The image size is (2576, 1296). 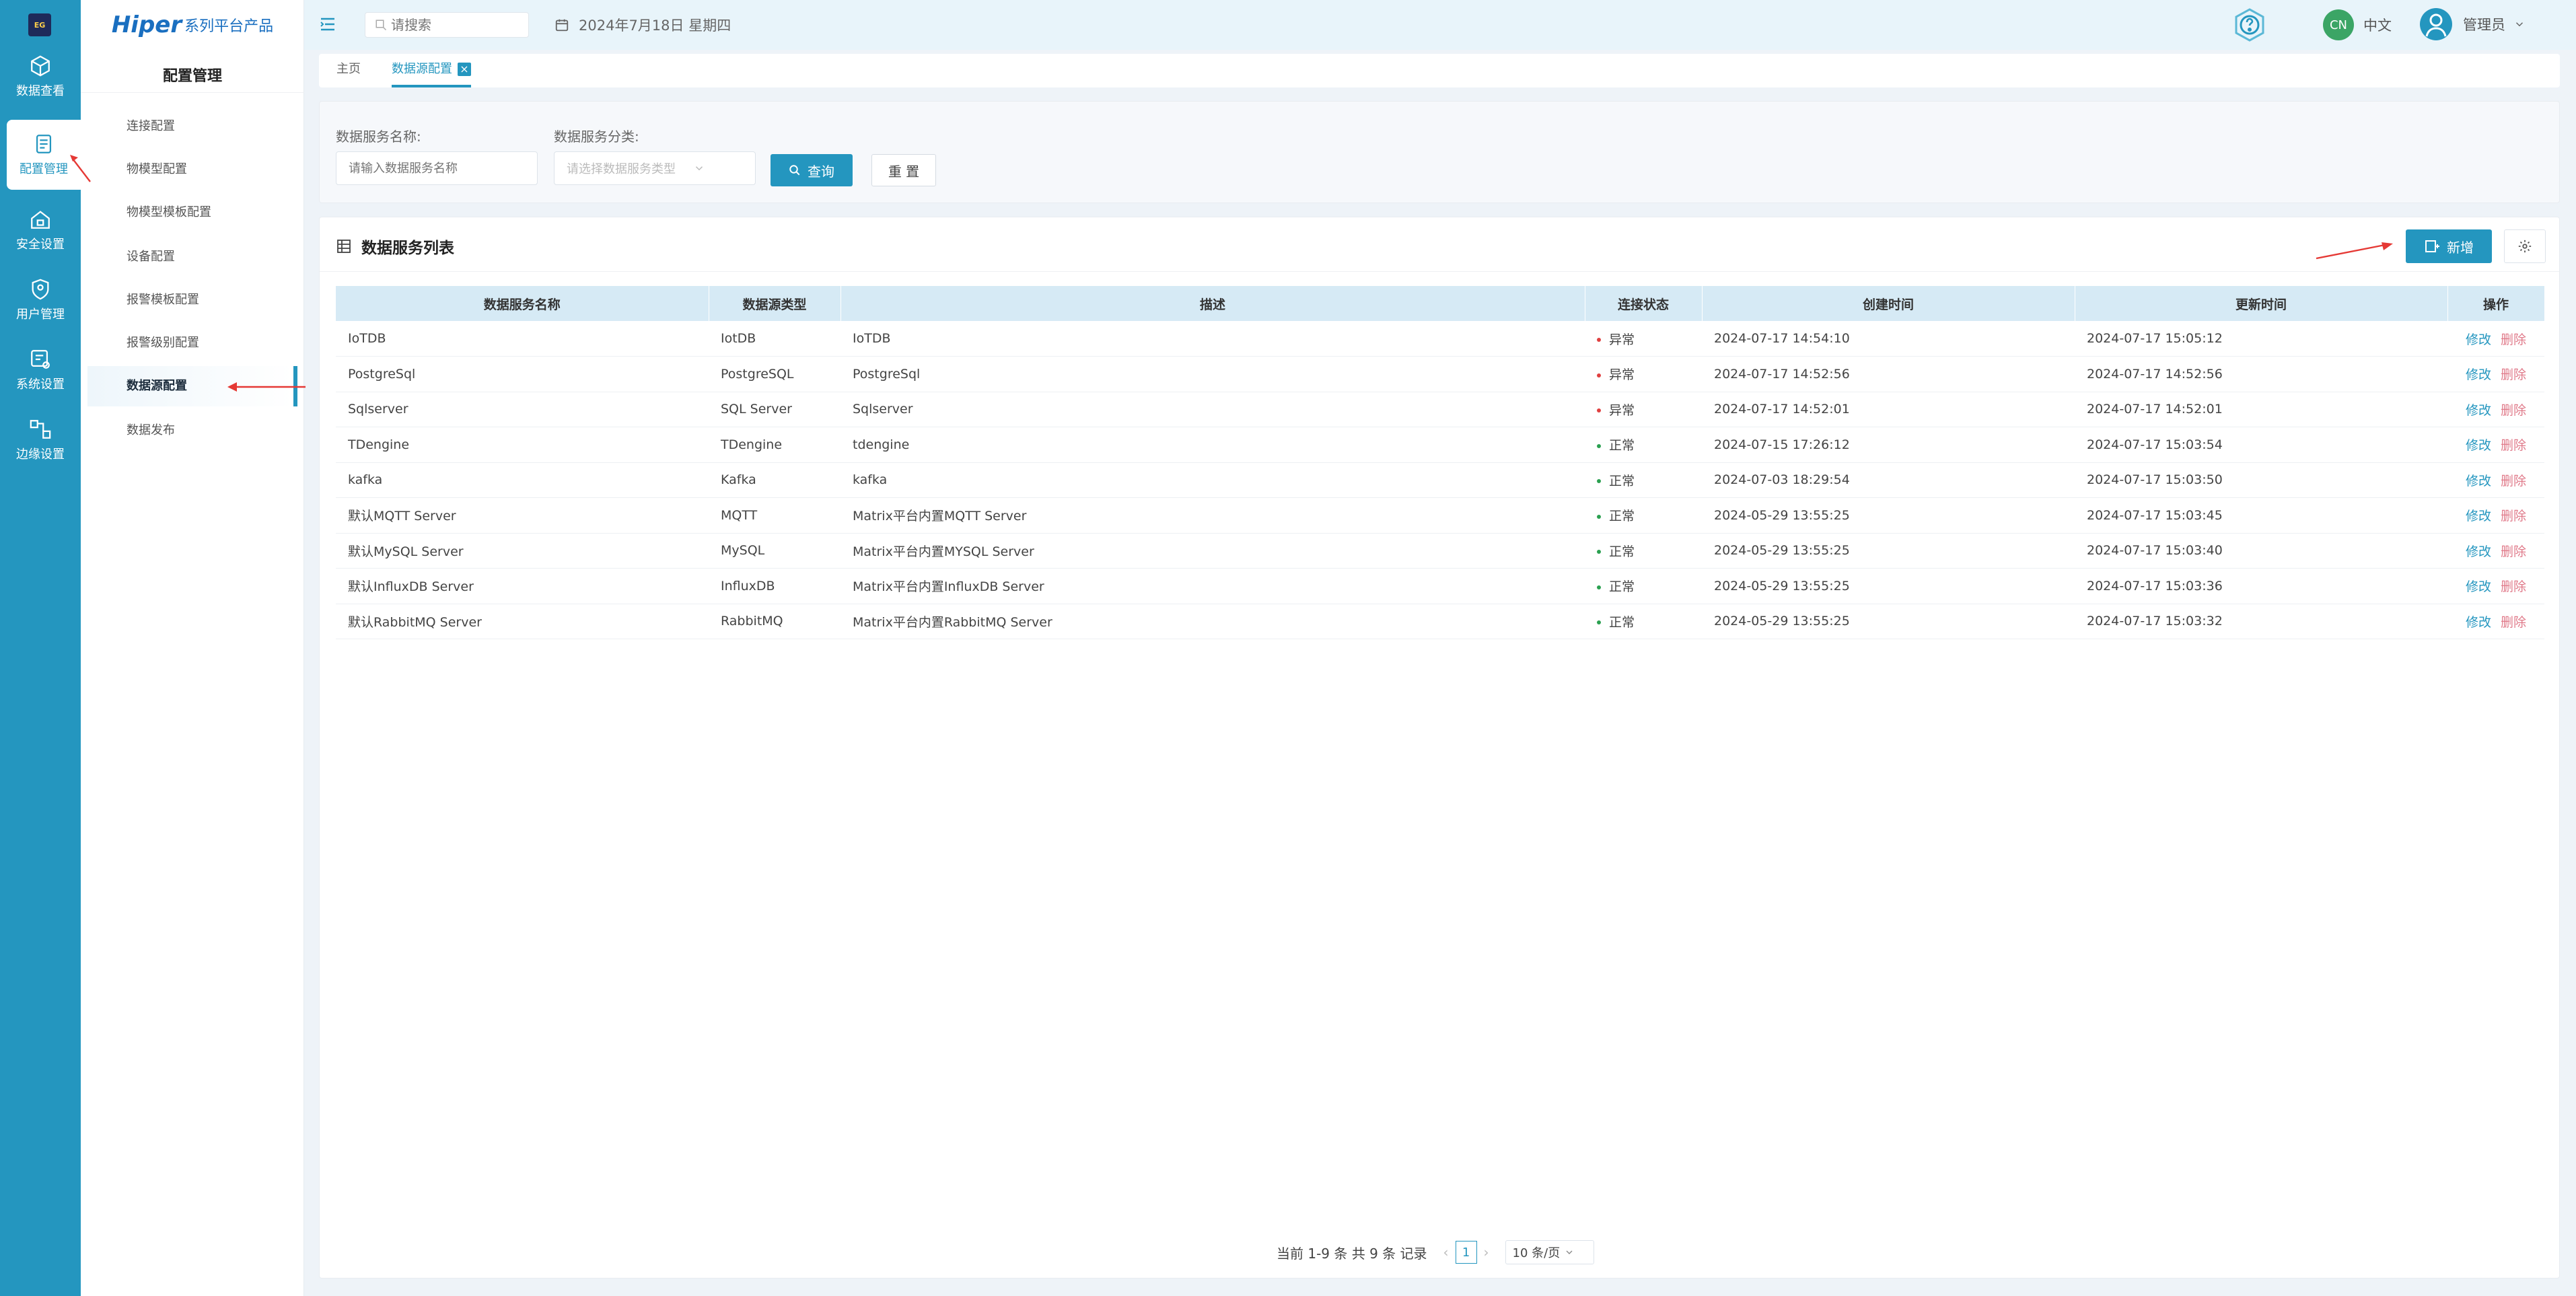 What do you see at coordinates (464, 69) in the screenshot?
I see `close-icon: ×` at bounding box center [464, 69].